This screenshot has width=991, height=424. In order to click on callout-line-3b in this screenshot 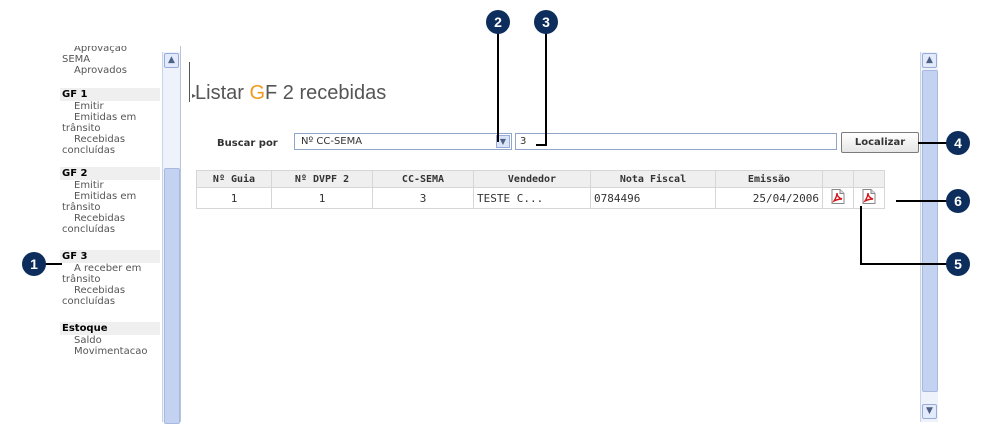, I will do `click(541, 145)`.